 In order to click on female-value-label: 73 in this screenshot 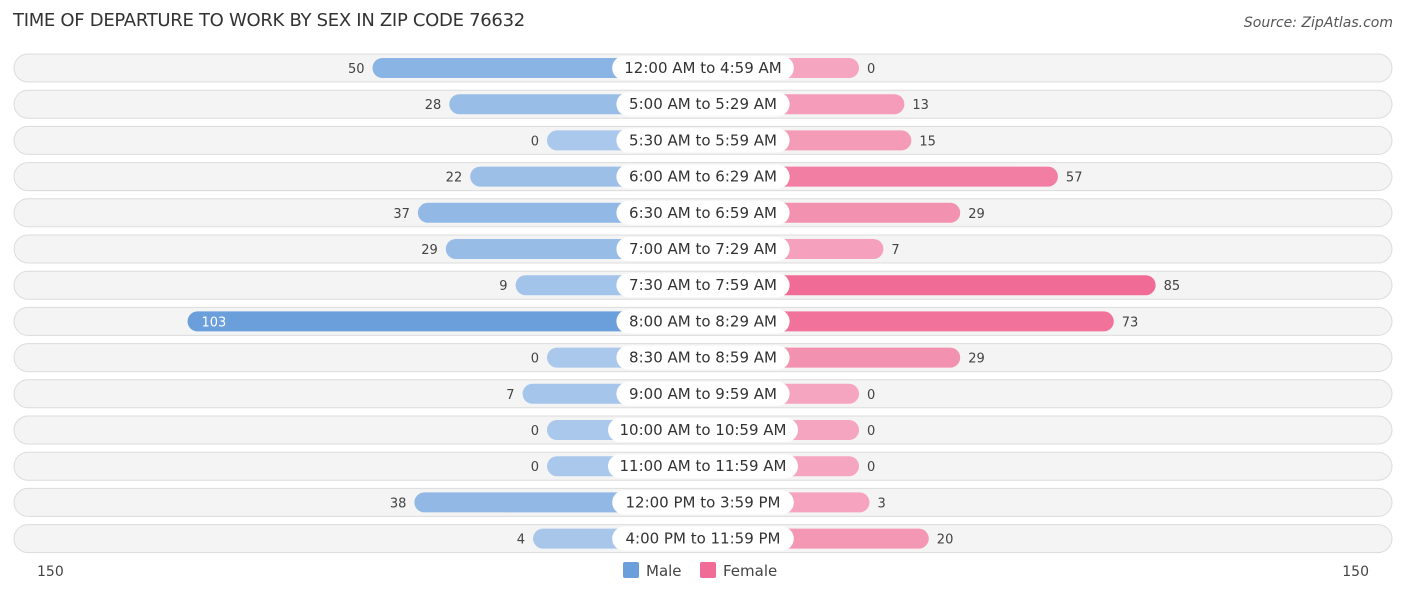, I will do `click(1130, 322)`.